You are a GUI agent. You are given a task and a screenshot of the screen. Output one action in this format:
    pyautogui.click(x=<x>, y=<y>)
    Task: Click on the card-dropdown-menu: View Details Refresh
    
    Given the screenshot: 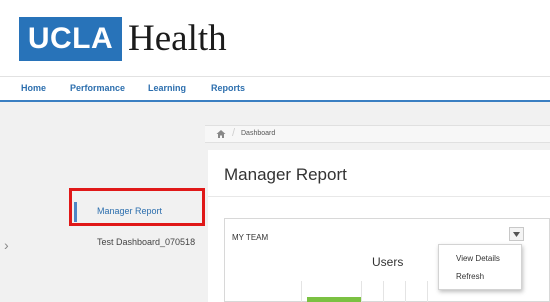 What is the action you would take?
    pyautogui.click(x=480, y=267)
    